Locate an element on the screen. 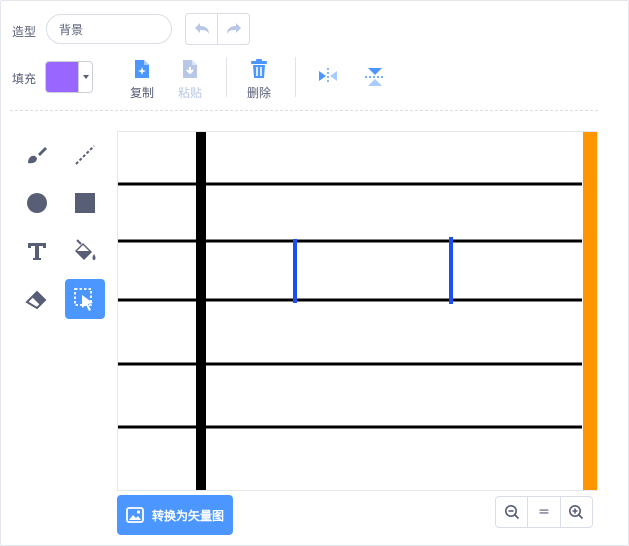 This screenshot has height=546, width=629. undo-redo-group is located at coordinates (217, 29).